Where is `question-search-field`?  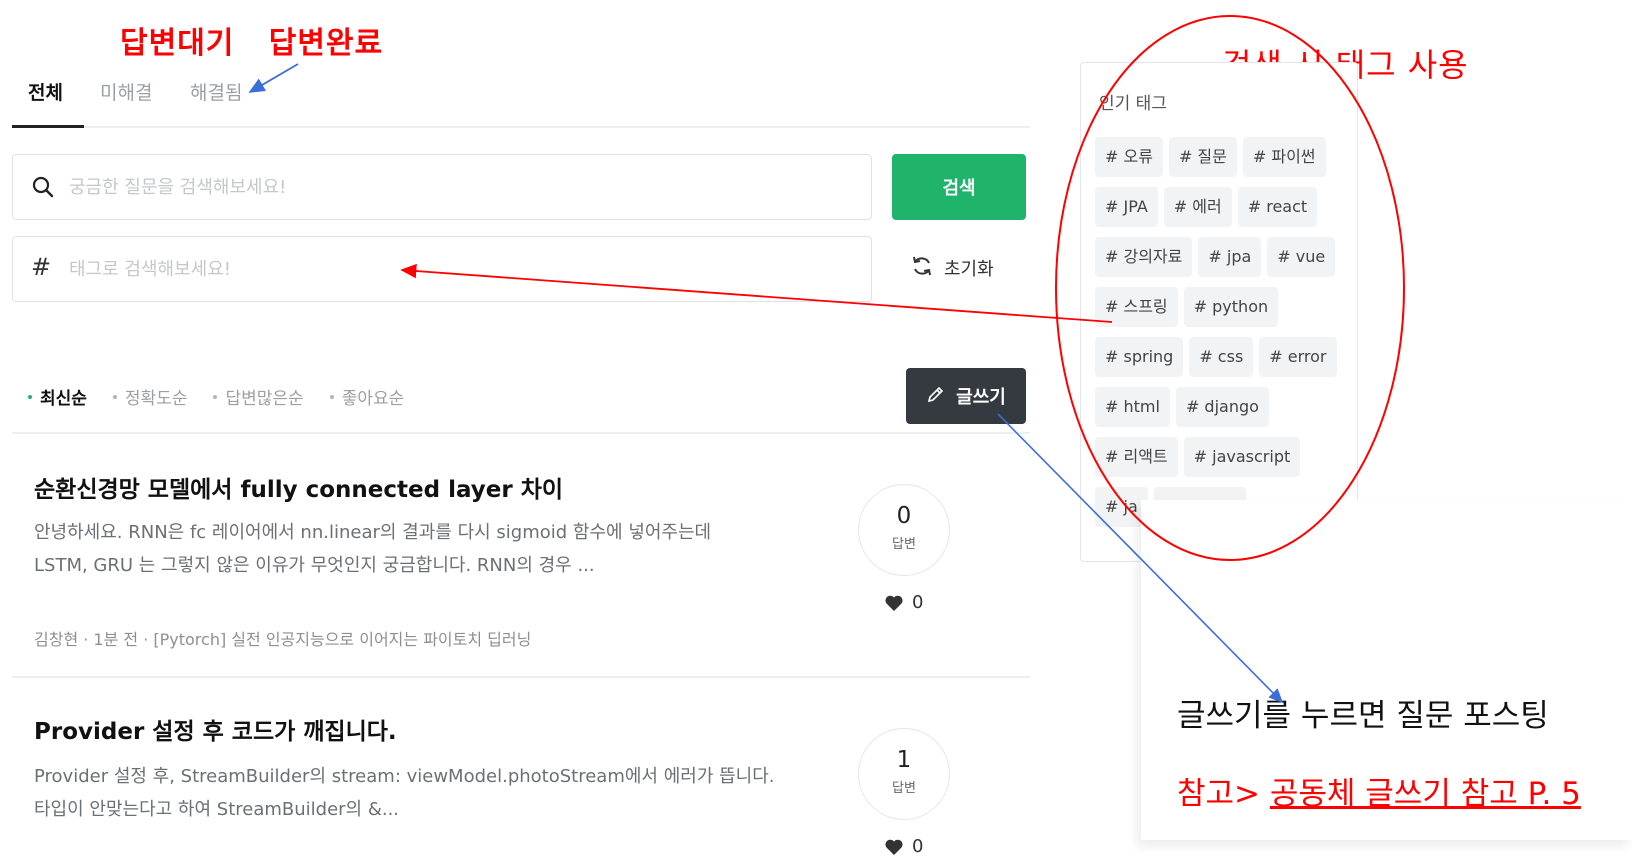
question-search-field is located at coordinates (442, 187).